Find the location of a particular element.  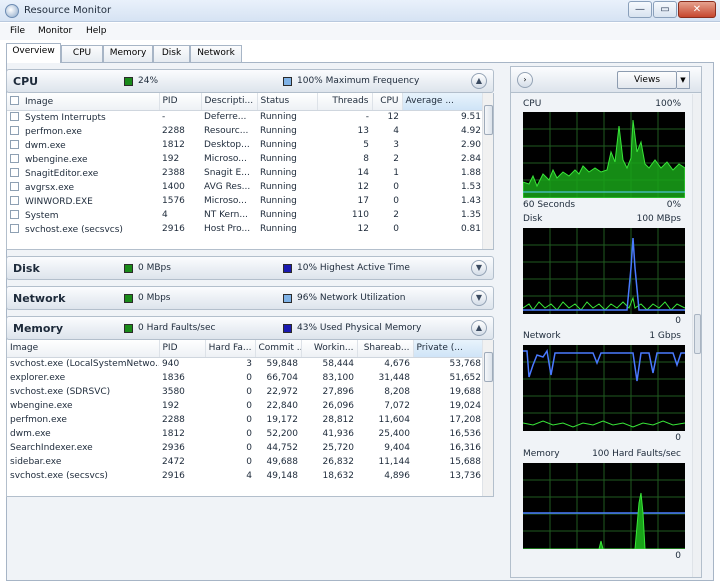

cpu-cell: 1812 is located at coordinates (180, 145).